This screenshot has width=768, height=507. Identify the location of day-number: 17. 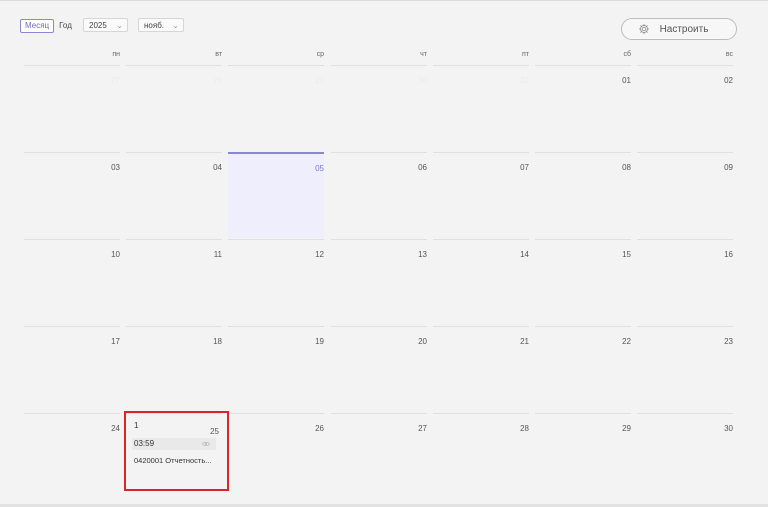
(115, 341).